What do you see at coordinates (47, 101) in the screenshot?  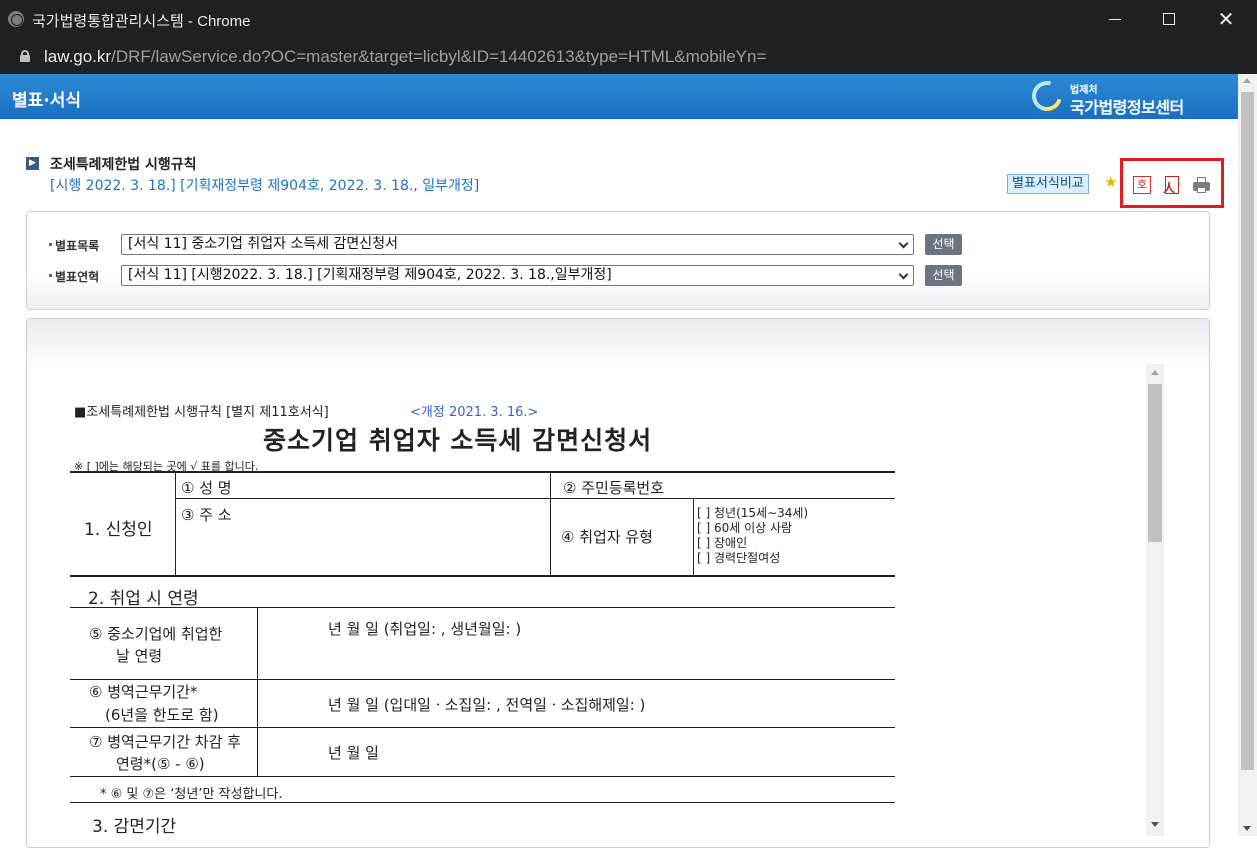 I see `page-title: 별표·서식` at bounding box center [47, 101].